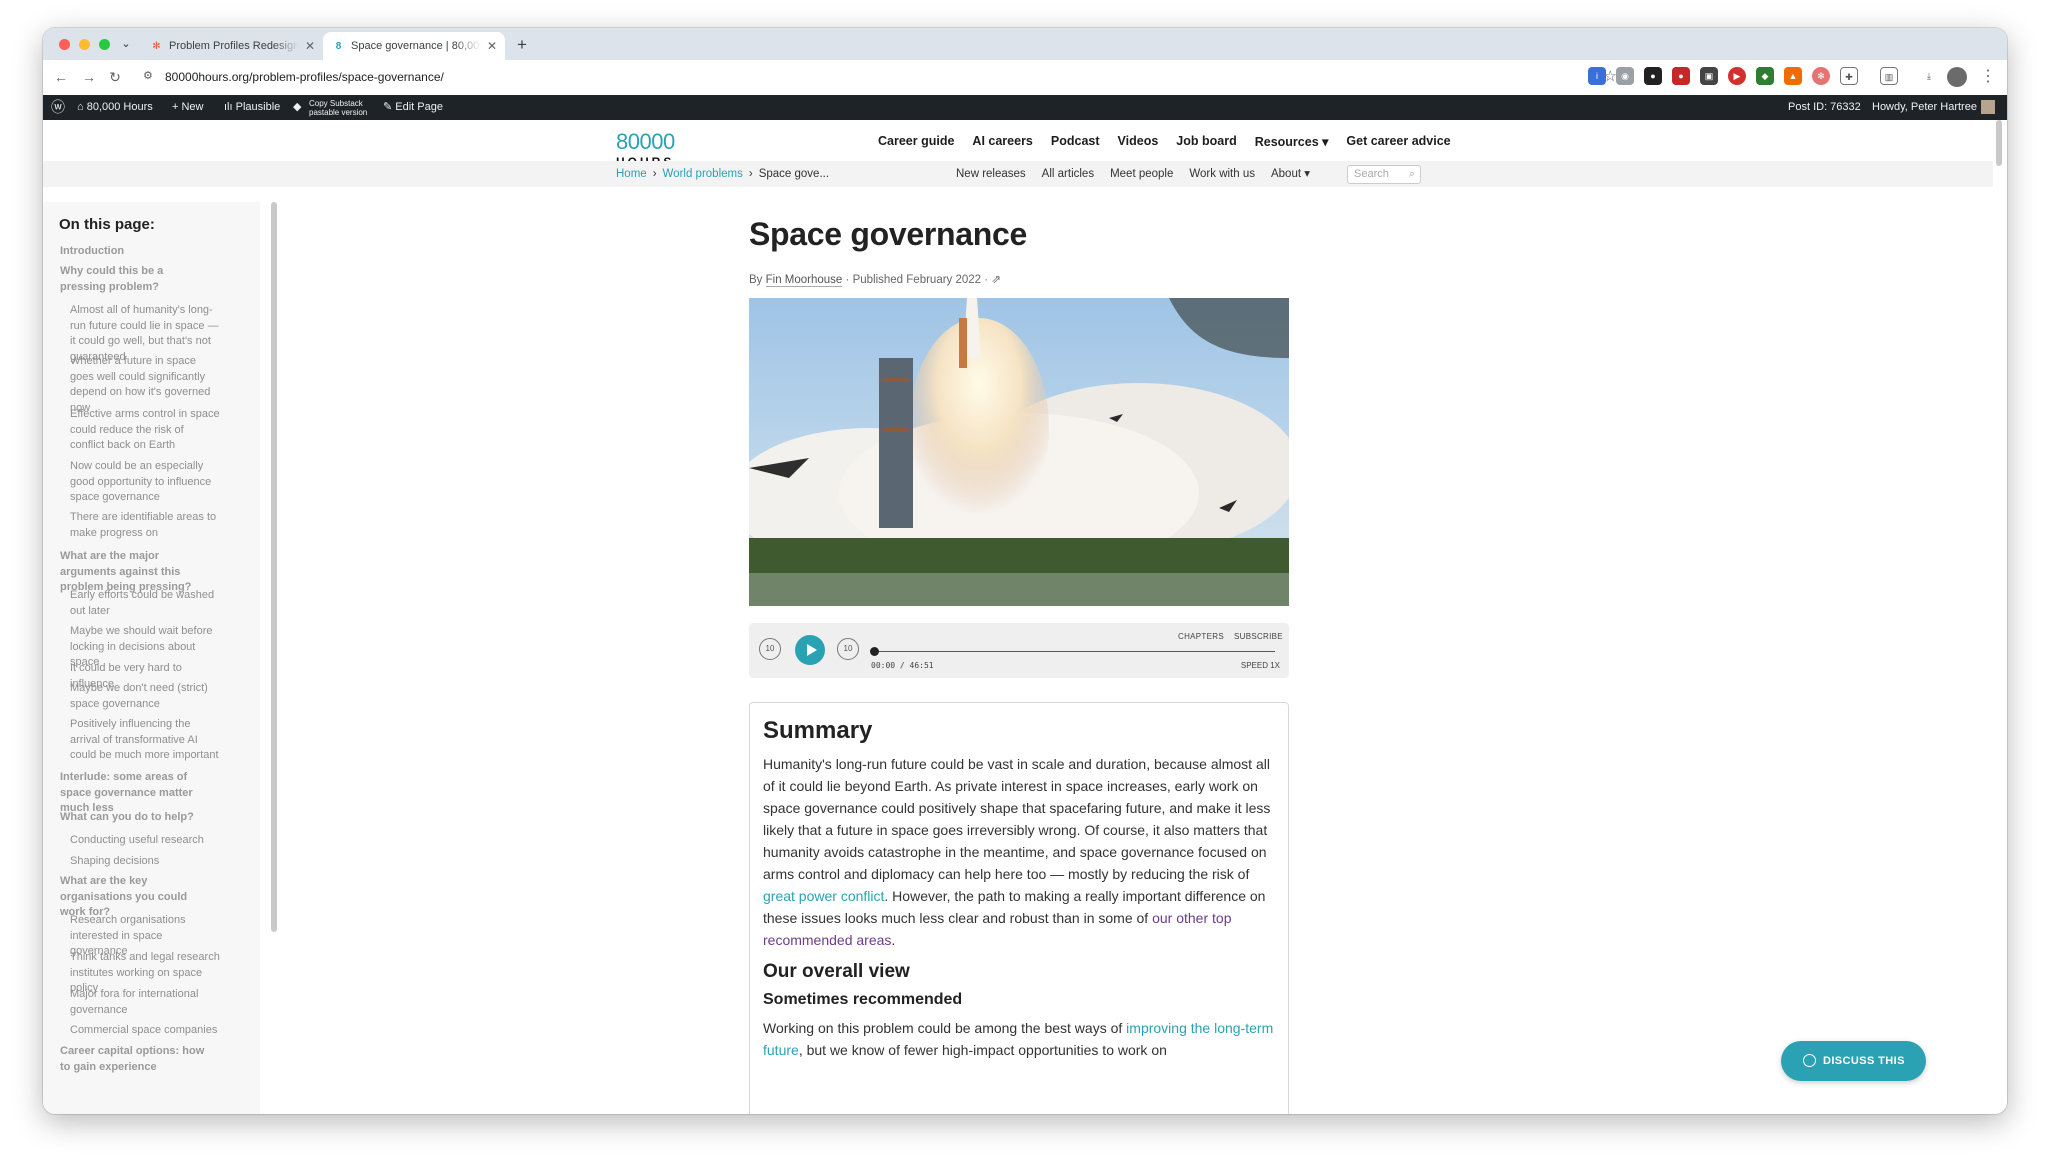  I want to click on nav-get-career-advice: Get career advice, so click(1398, 141).